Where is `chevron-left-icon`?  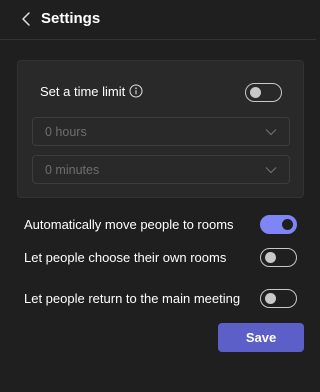 chevron-left-icon is located at coordinates (26, 19).